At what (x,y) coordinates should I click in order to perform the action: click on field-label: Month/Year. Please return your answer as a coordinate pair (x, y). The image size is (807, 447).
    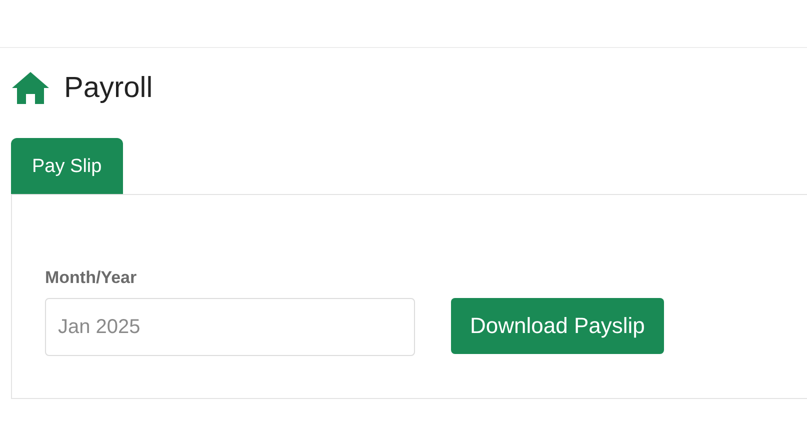
    Looking at the image, I should click on (91, 278).